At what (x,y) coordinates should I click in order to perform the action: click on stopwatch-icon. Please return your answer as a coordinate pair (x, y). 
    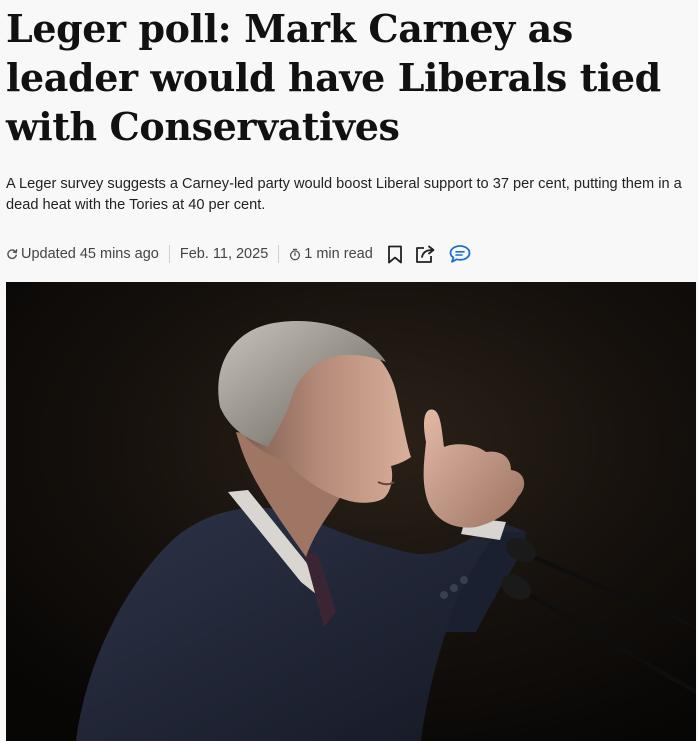
    Looking at the image, I should click on (295, 254).